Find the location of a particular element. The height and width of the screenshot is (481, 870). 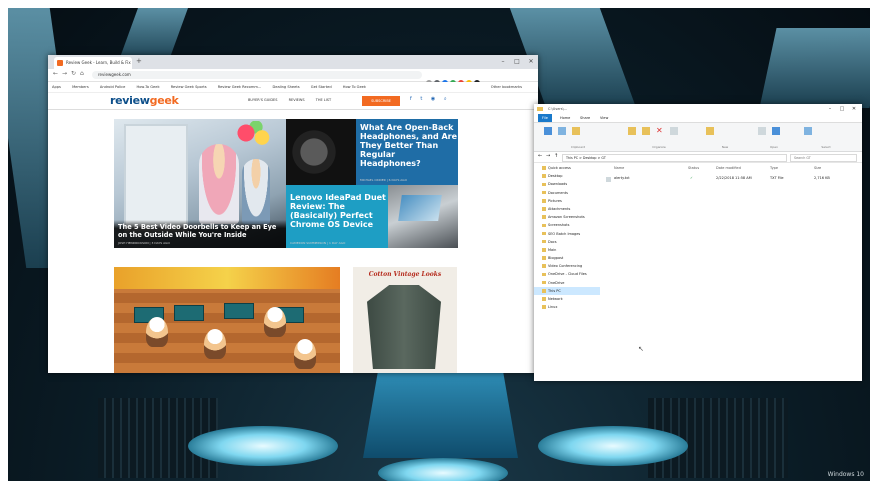

browser-tab: Review Geek - Learn, Build & Fix is located at coordinates (93, 63).